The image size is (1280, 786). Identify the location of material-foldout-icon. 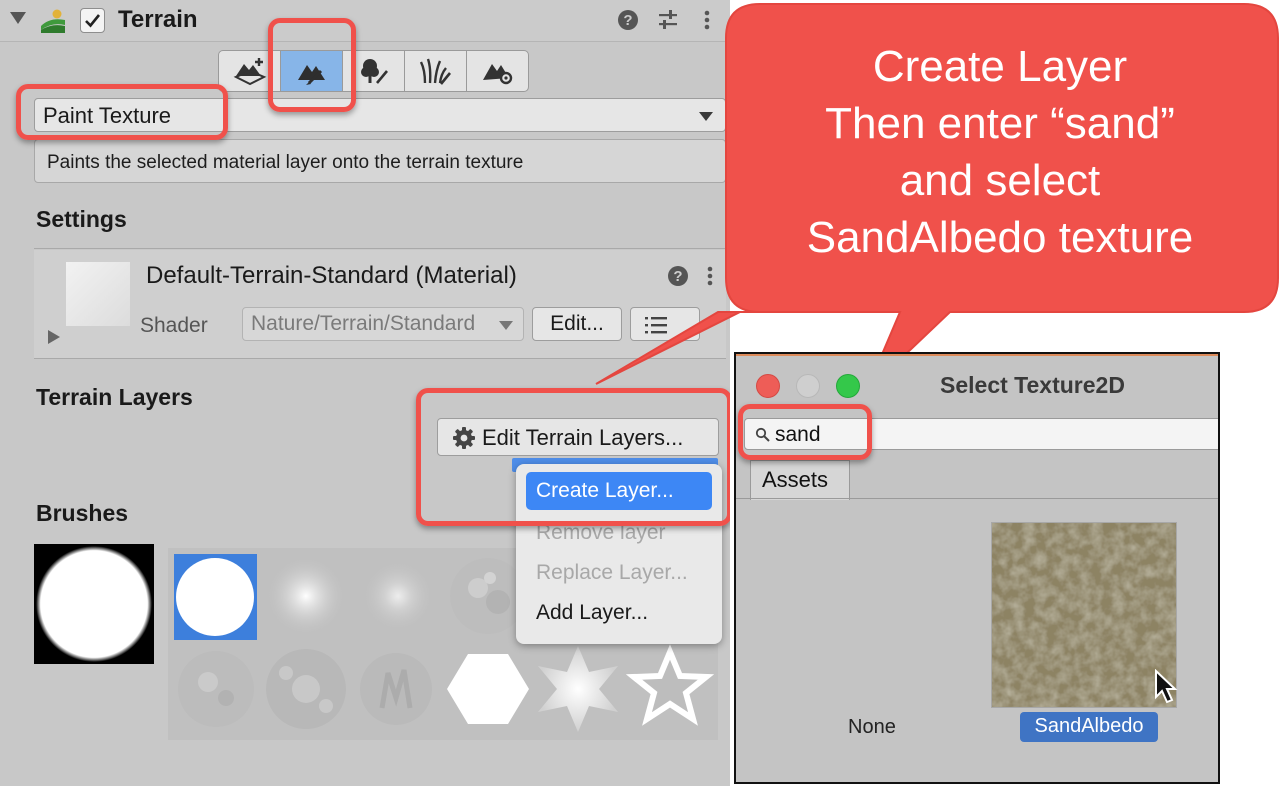
(54, 337).